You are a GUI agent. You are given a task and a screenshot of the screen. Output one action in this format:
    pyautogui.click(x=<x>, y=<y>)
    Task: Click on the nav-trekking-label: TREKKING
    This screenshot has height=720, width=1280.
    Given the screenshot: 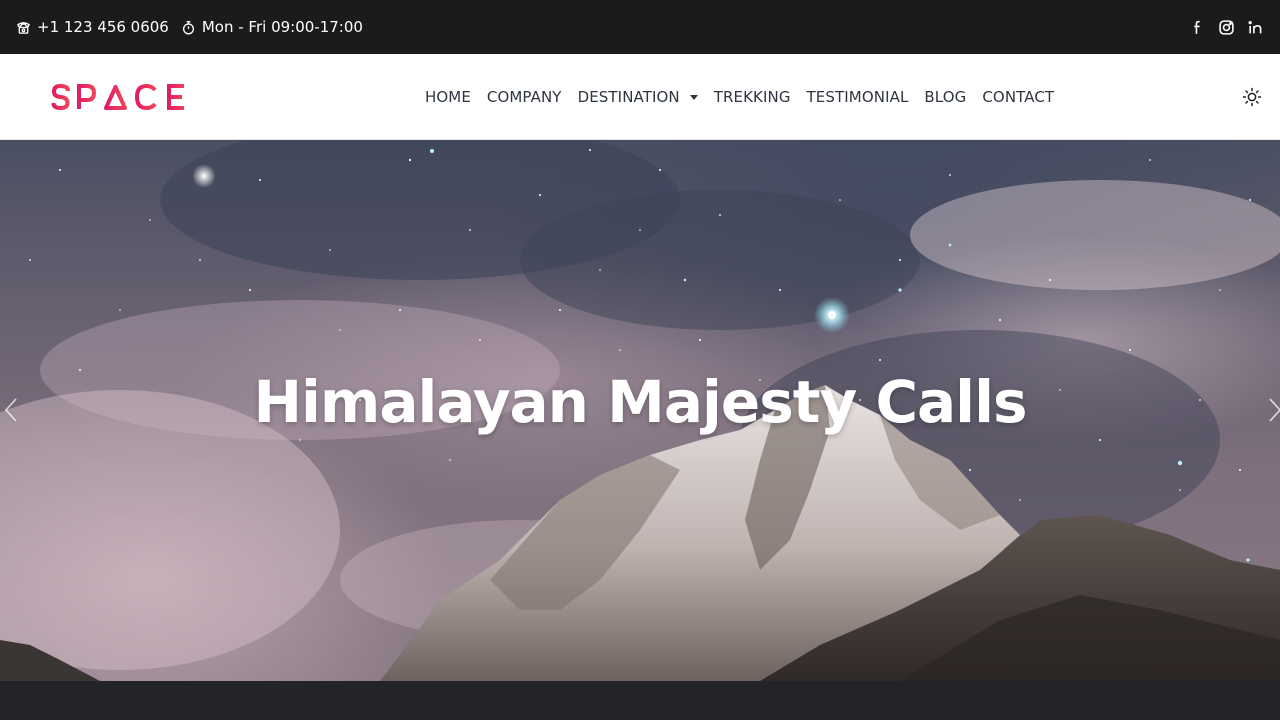 What is the action you would take?
    pyautogui.click(x=752, y=97)
    